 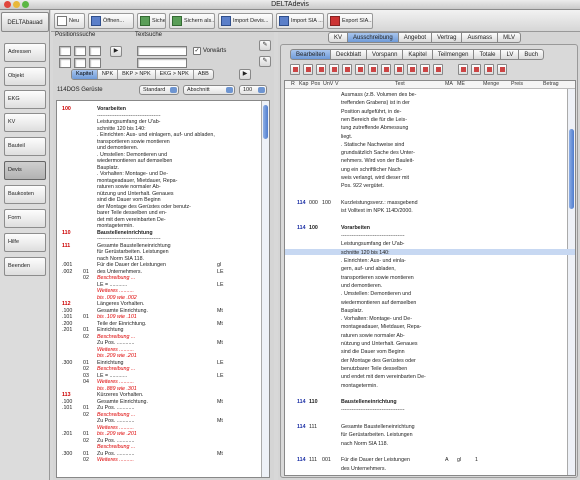 What do you see at coordinates (453, 54) in the screenshot?
I see `sub-tab-teilmengen: Teilmengen` at bounding box center [453, 54].